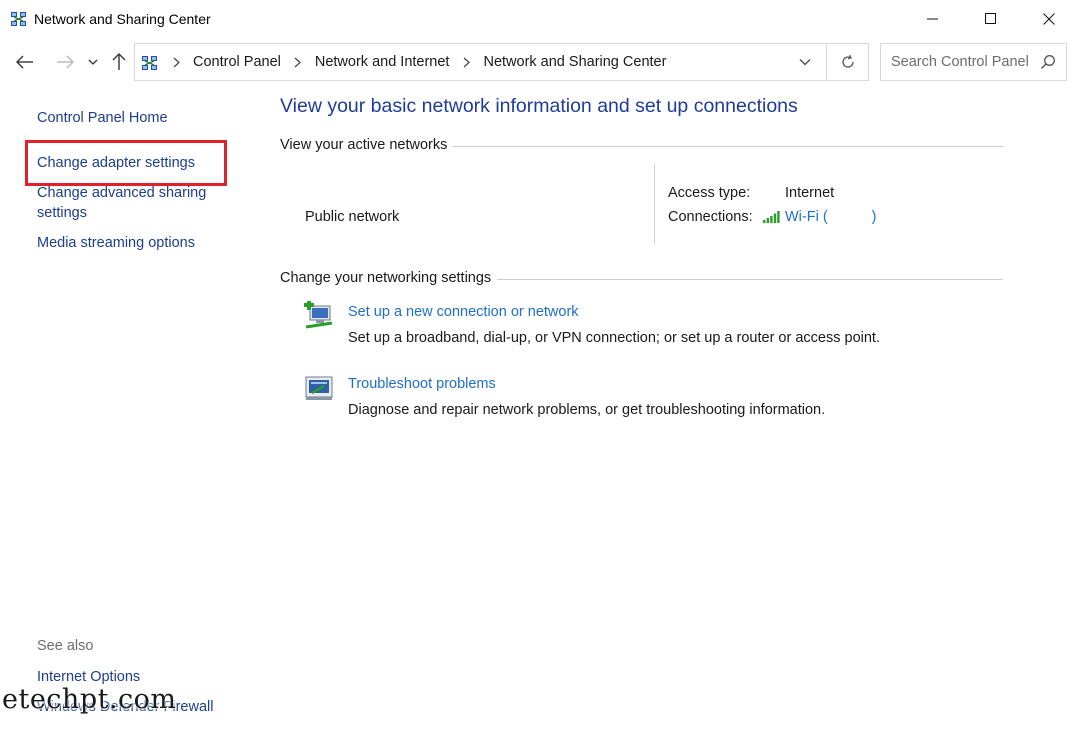 Image resolution: width=1080 pixels, height=742 pixels. Describe the element at coordinates (709, 193) in the screenshot. I see `access-type-label: Access type:` at that location.